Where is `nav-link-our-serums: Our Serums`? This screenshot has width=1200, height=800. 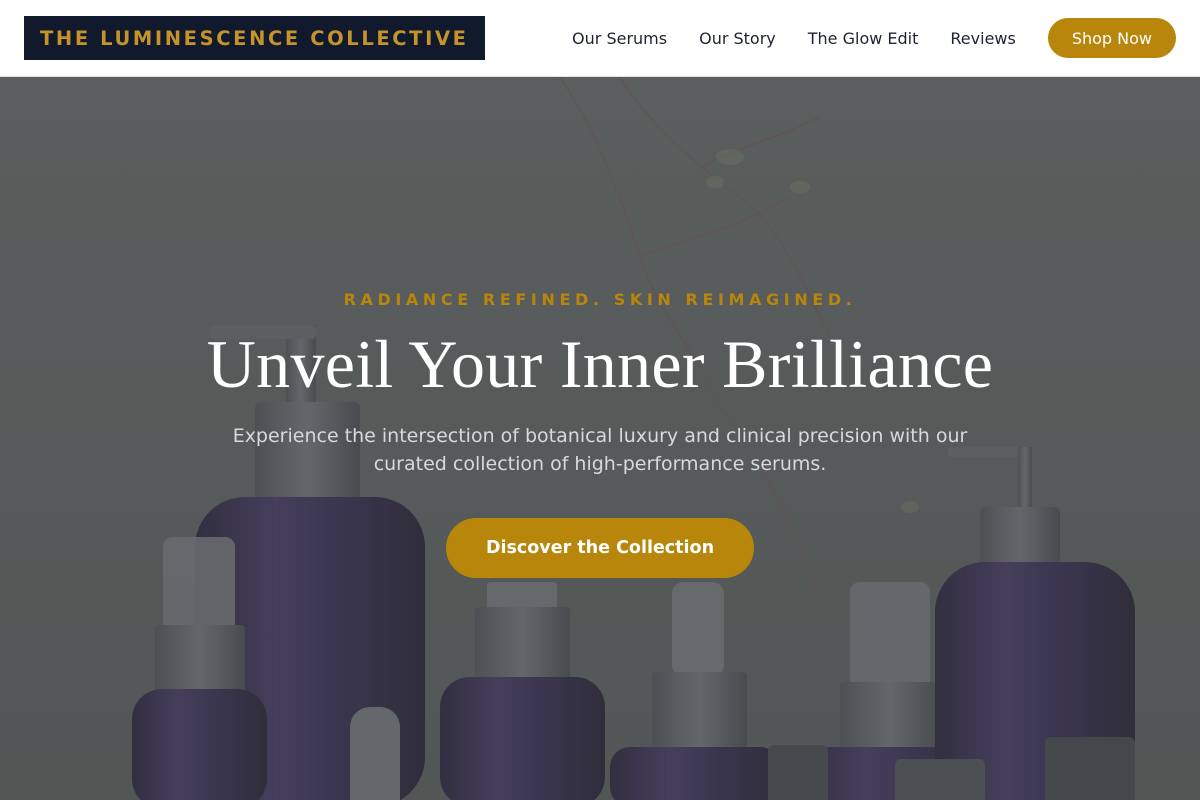
nav-link-our-serums: Our Serums is located at coordinates (619, 38).